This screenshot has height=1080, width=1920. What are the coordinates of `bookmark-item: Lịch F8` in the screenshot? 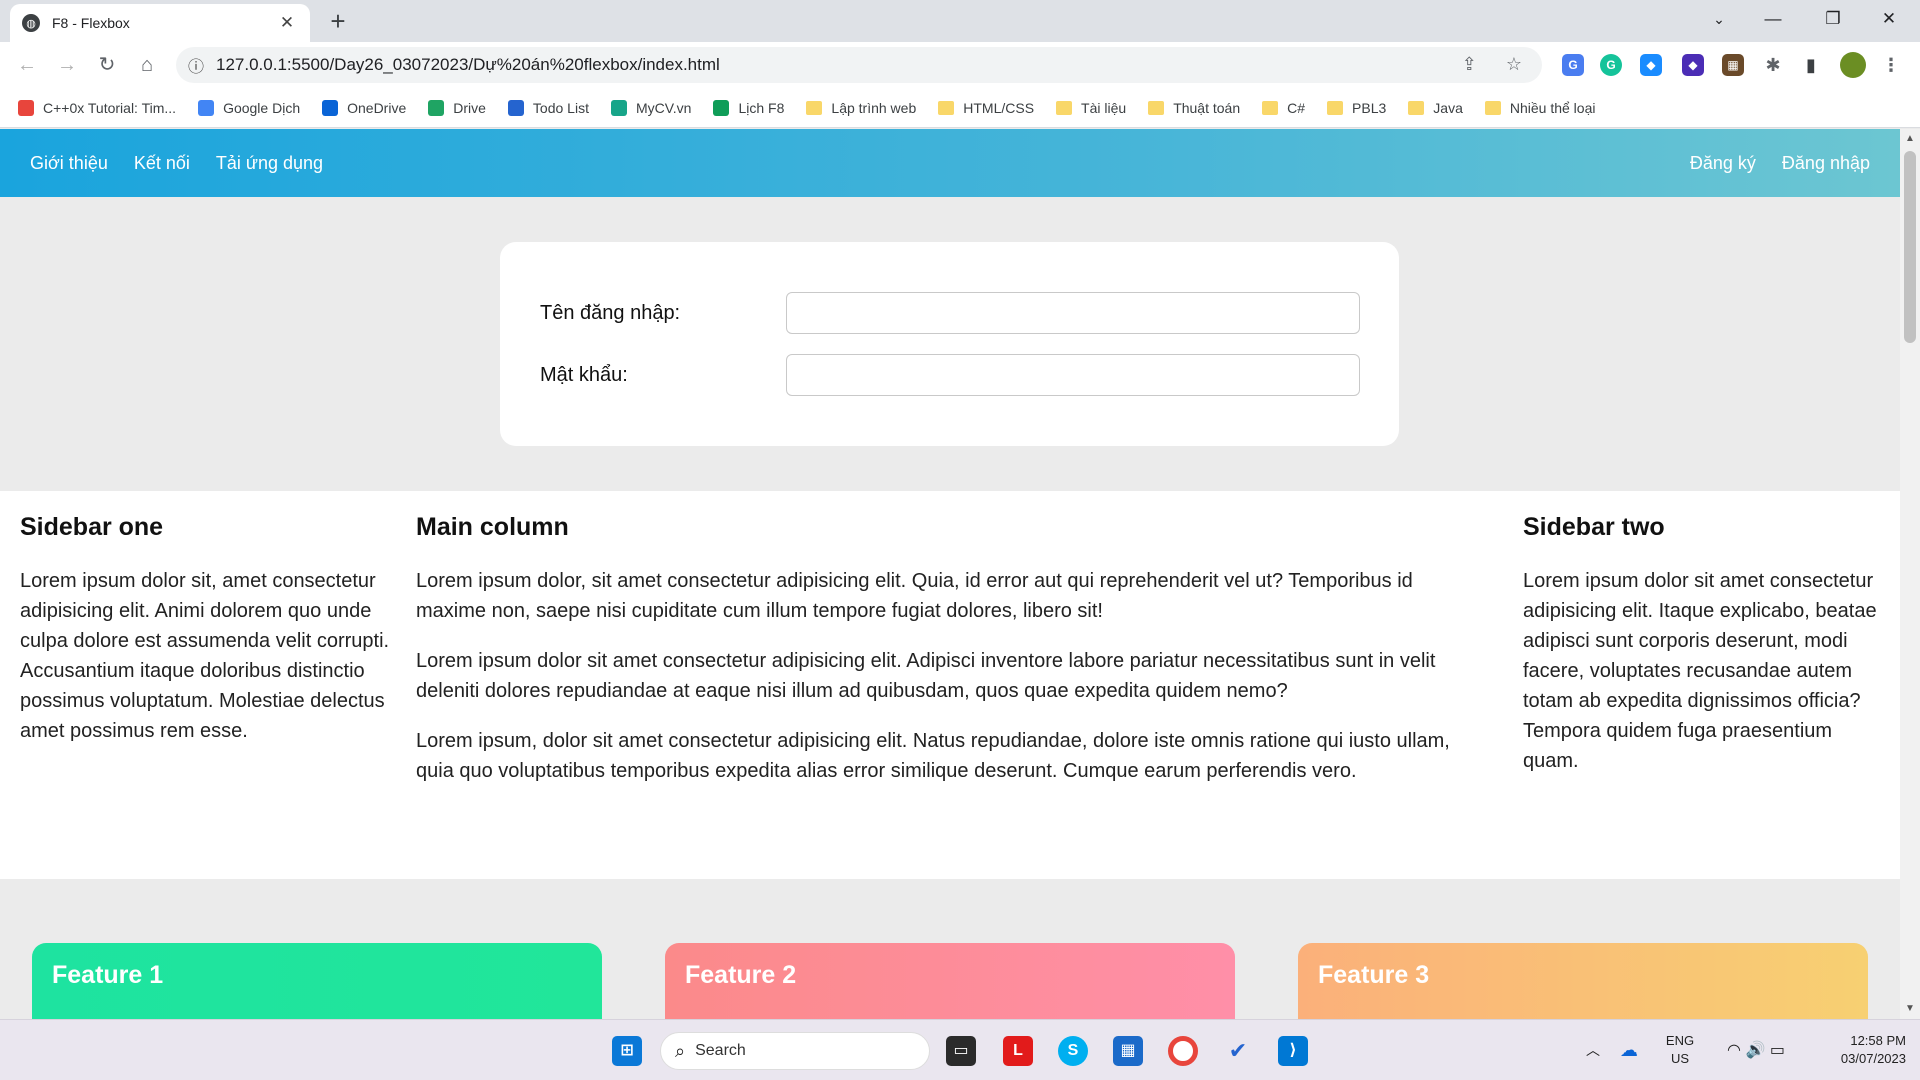 It's located at (749, 107).